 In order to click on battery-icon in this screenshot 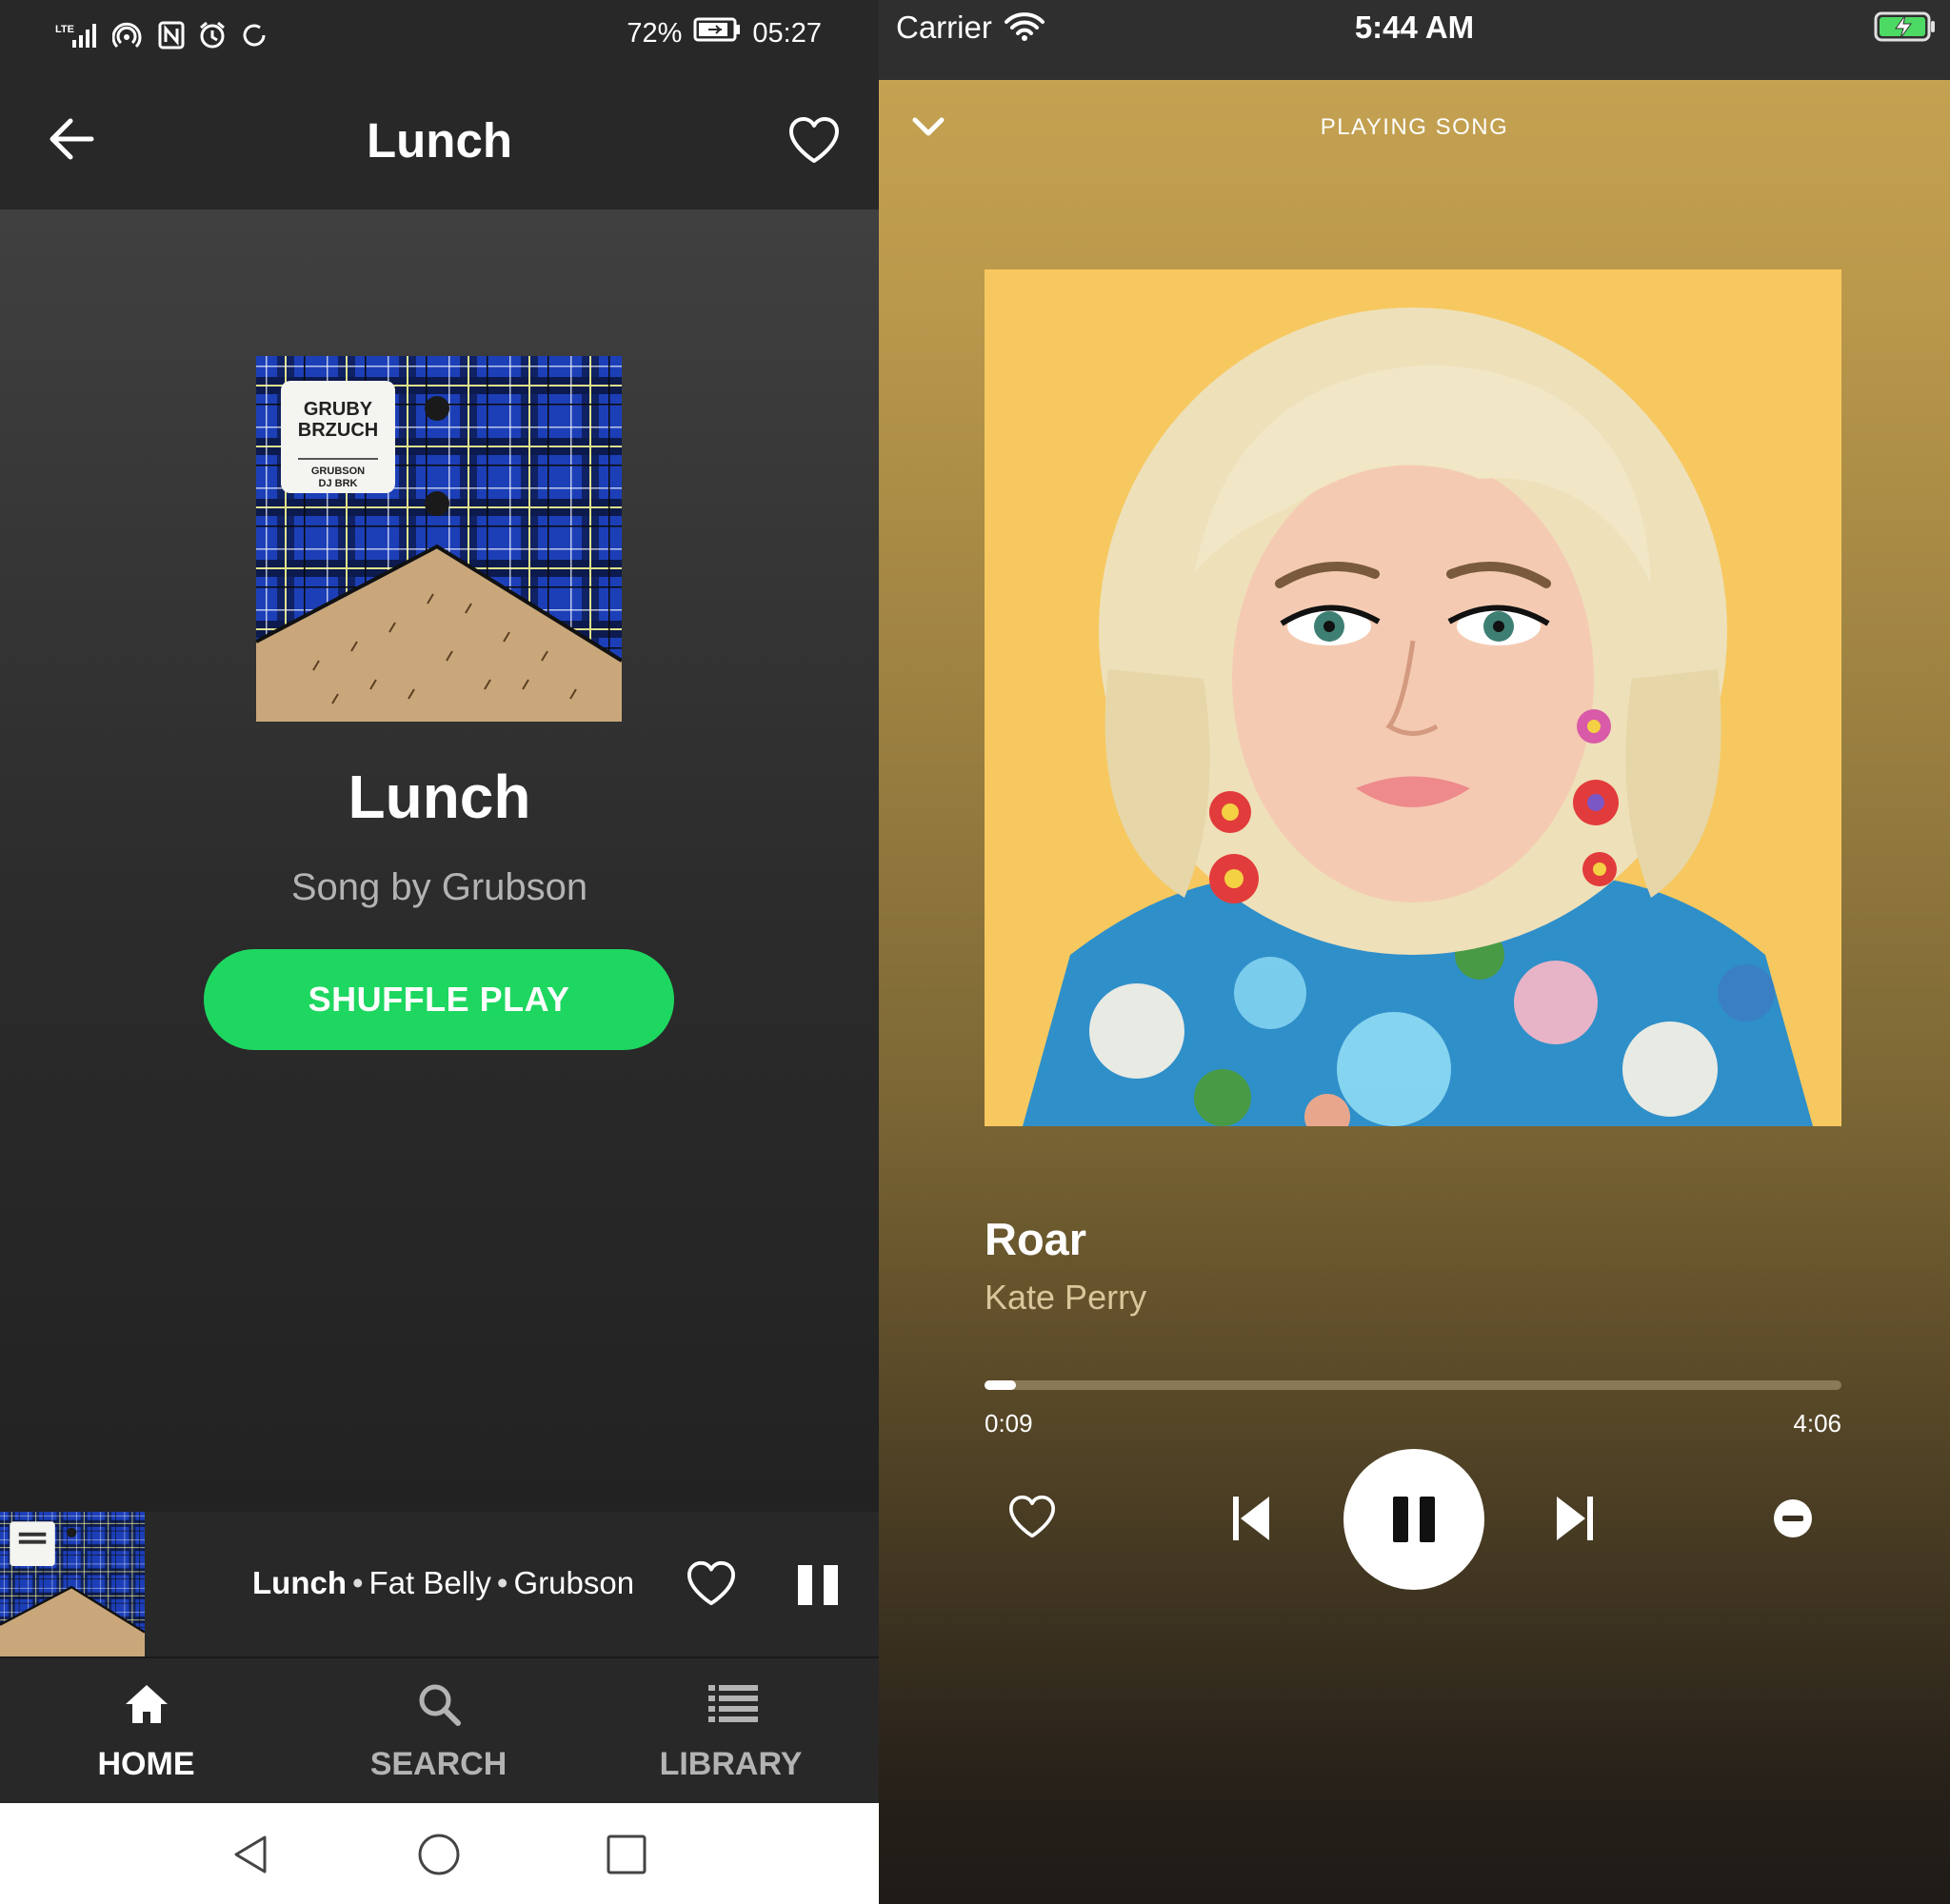, I will do `click(717, 33)`.